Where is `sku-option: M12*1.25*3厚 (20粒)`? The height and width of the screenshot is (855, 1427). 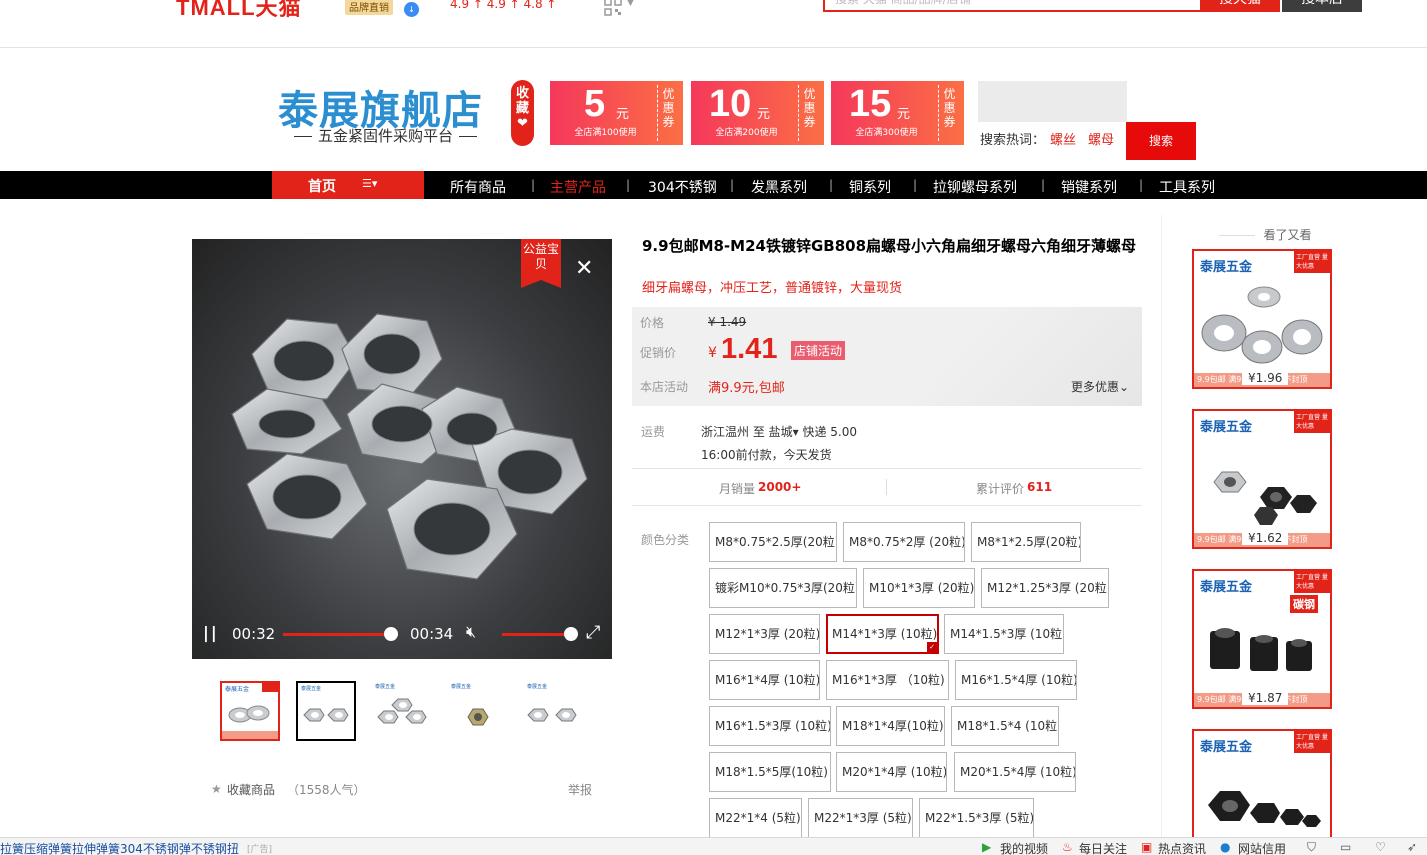 sku-option: M12*1.25*3厚 (20粒) is located at coordinates (1045, 588).